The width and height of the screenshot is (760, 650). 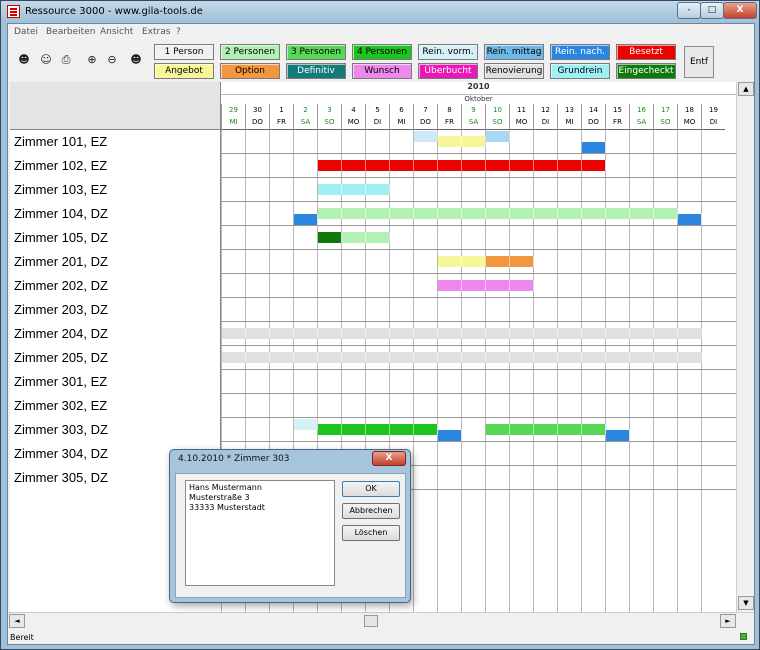 What do you see at coordinates (745, 347) in the screenshot?
I see `vertical-scrollbar: ▲ ▼` at bounding box center [745, 347].